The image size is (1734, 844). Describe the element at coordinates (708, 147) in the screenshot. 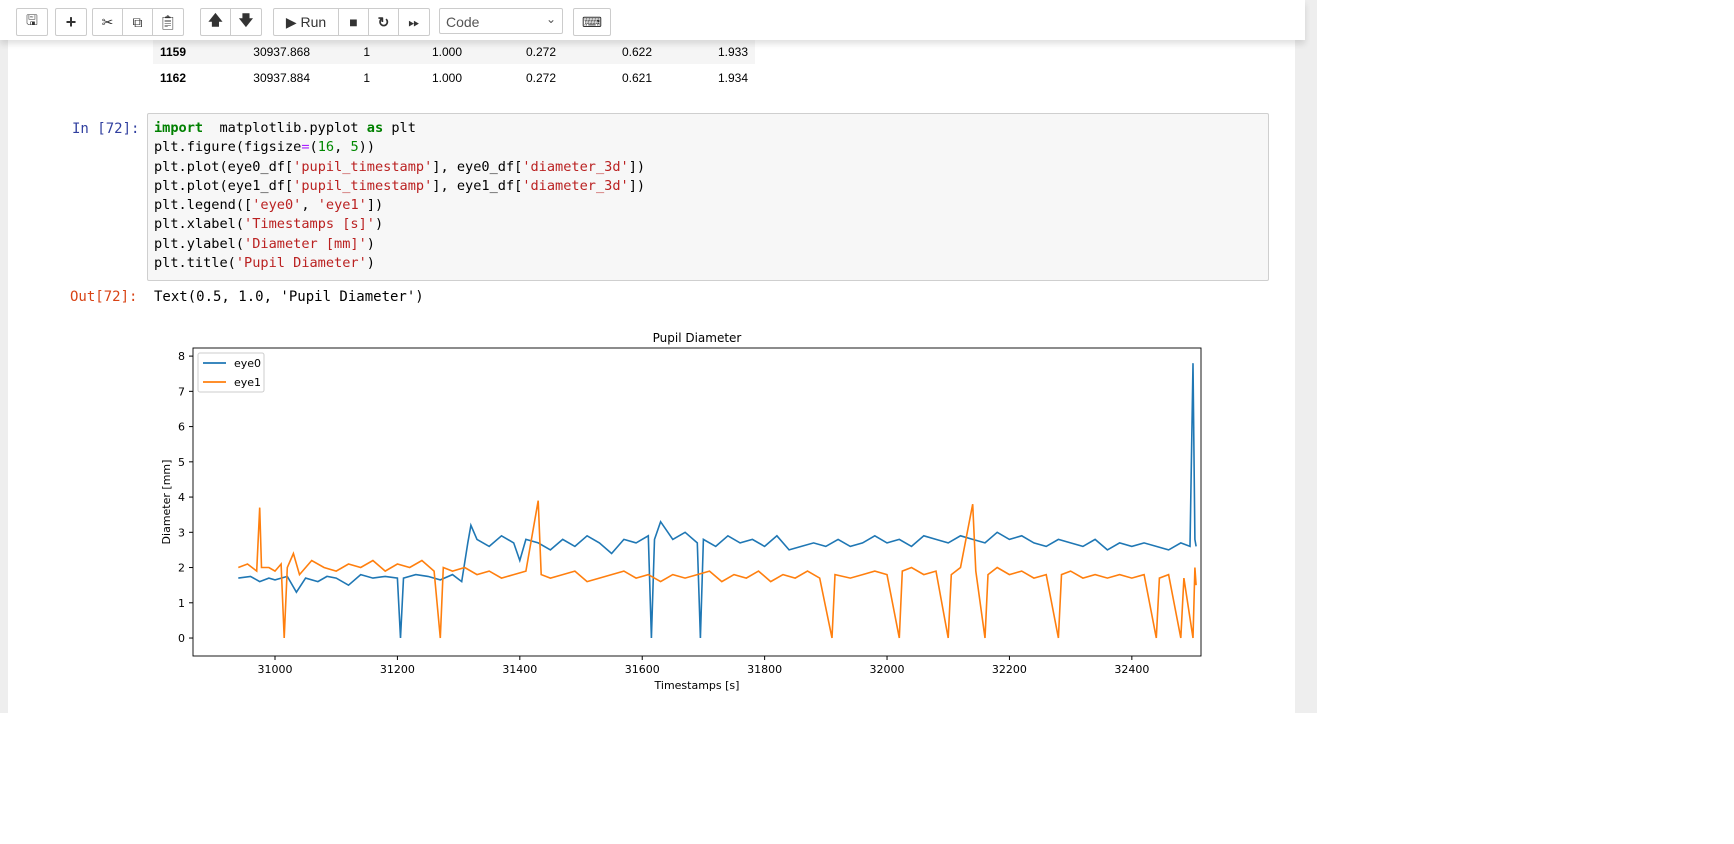

I see `code-line: plt.figure(figsize=(16, 5))` at that location.